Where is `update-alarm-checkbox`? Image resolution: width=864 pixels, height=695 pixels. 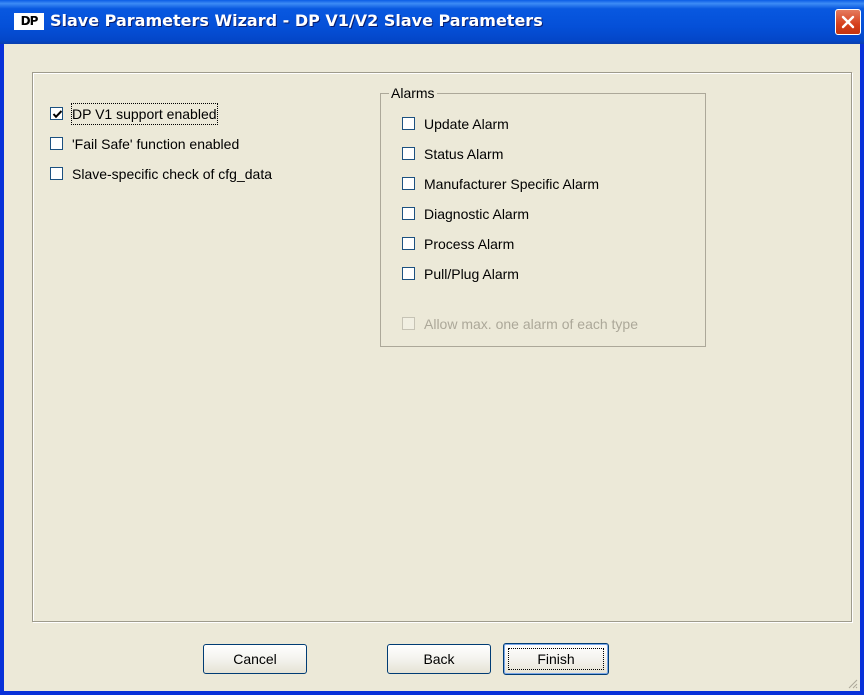 update-alarm-checkbox is located at coordinates (408, 123).